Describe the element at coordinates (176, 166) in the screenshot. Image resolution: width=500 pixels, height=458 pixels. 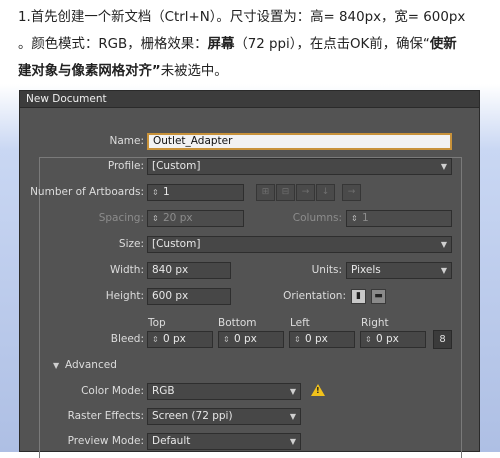
I see `profile-value: [Custom]` at that location.